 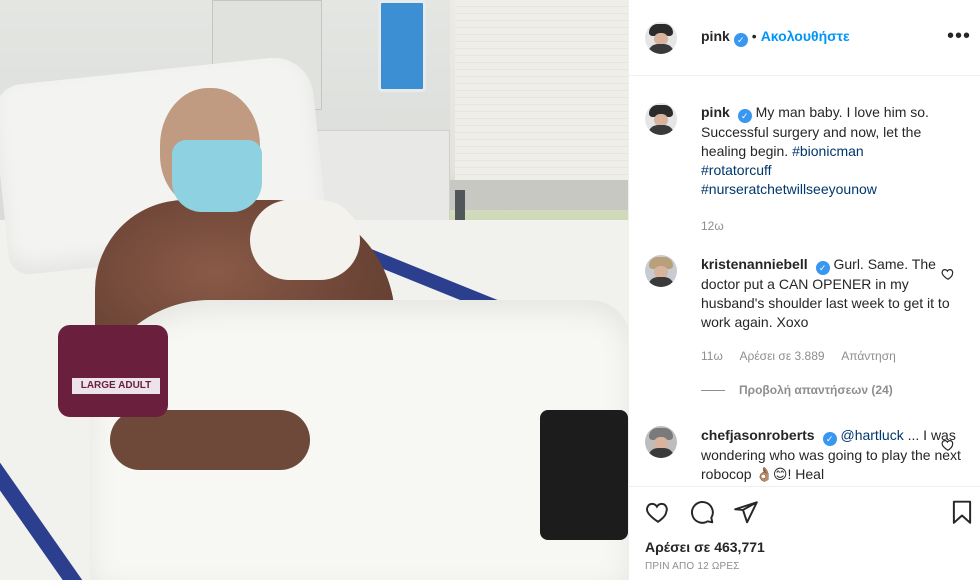 What do you see at coordinates (871, 435) in the screenshot?
I see `mention-link: @hartluck` at bounding box center [871, 435].